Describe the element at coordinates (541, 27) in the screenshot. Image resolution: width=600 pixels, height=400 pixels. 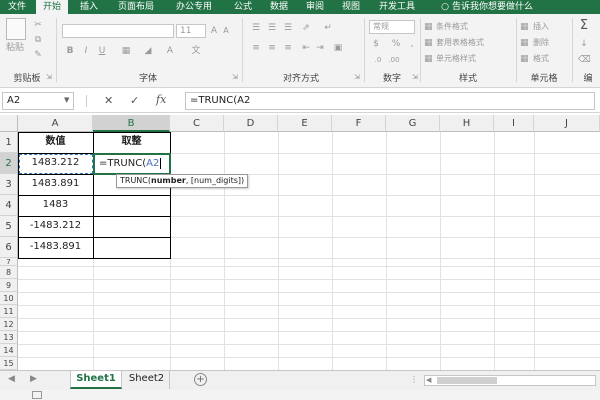
I see `insert-button: 插入` at that location.